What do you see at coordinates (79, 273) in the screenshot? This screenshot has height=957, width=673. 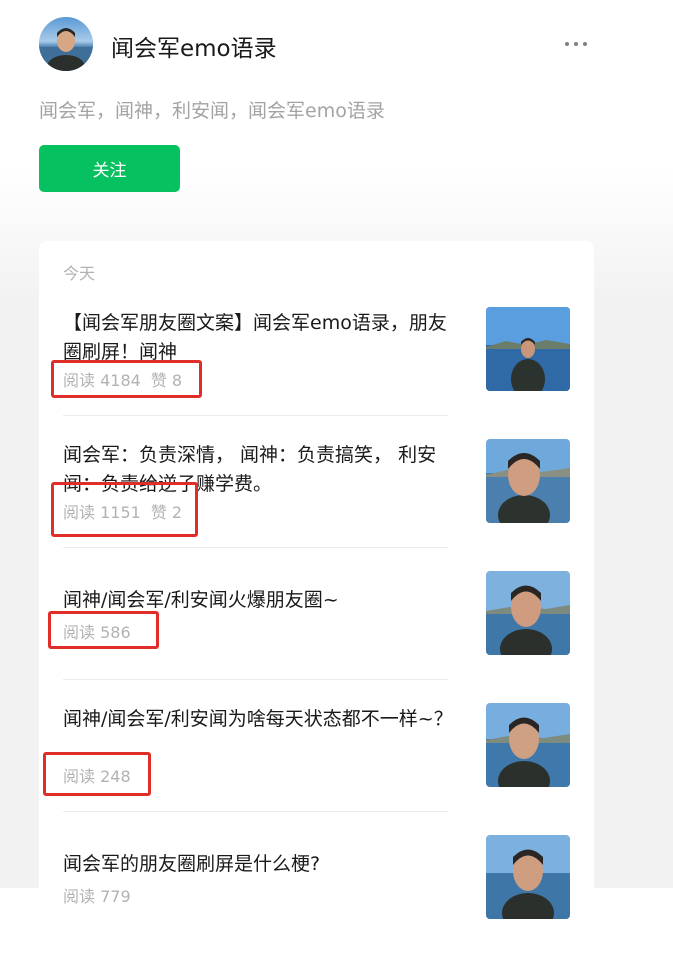 I see `day-label: 今天` at bounding box center [79, 273].